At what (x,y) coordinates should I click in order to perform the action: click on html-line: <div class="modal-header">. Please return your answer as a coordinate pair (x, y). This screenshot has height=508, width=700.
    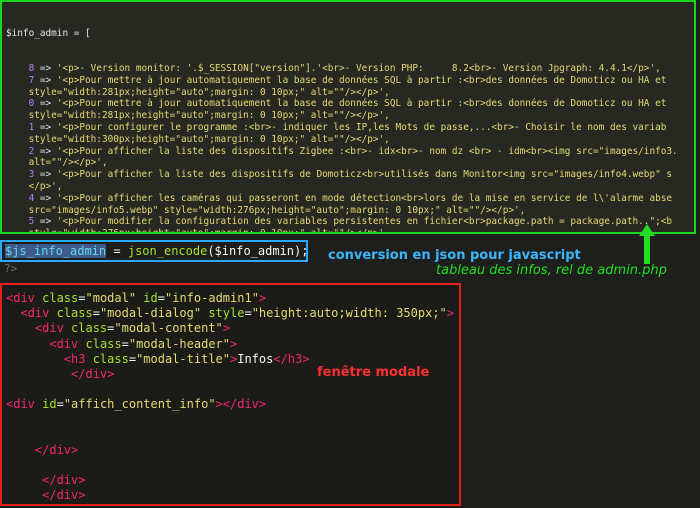
    Looking at the image, I should click on (143, 343).